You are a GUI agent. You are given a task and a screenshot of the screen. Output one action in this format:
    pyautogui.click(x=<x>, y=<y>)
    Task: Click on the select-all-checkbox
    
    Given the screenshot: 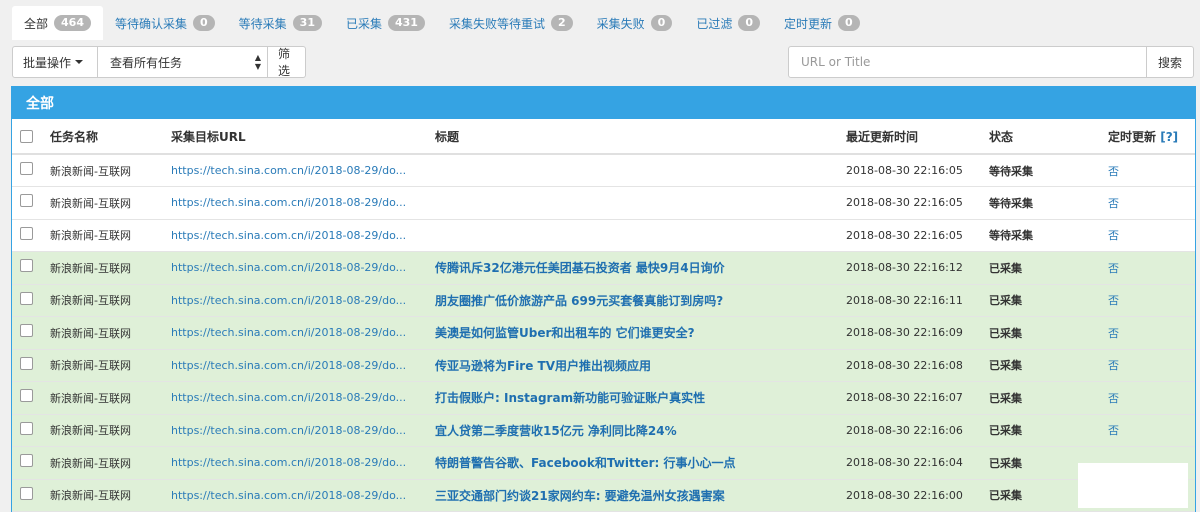 What is the action you would take?
    pyautogui.click(x=26, y=136)
    